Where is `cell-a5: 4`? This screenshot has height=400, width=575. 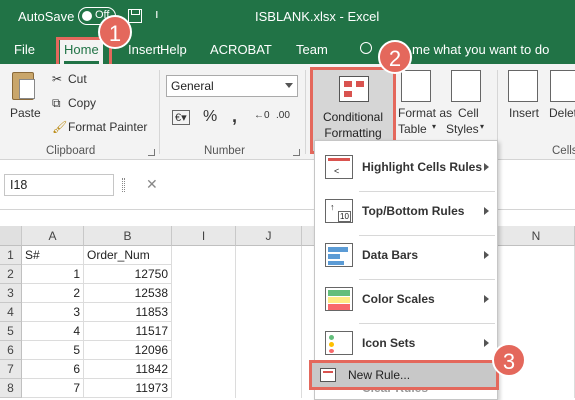
cell-a5: 4 is located at coordinates (53, 331).